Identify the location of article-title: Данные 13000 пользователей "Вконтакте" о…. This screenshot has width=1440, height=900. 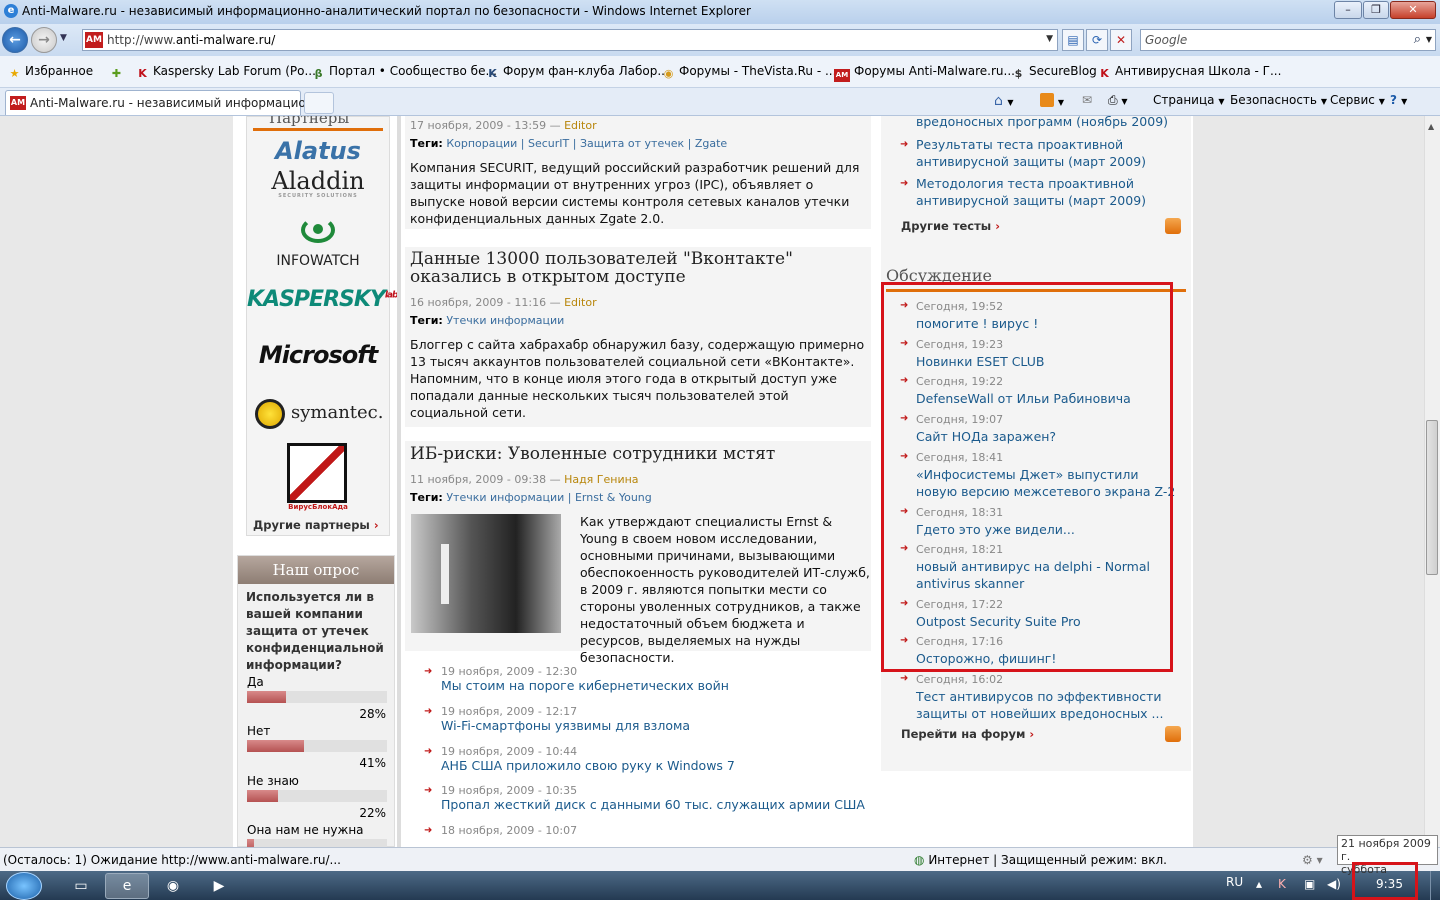
(640, 268).